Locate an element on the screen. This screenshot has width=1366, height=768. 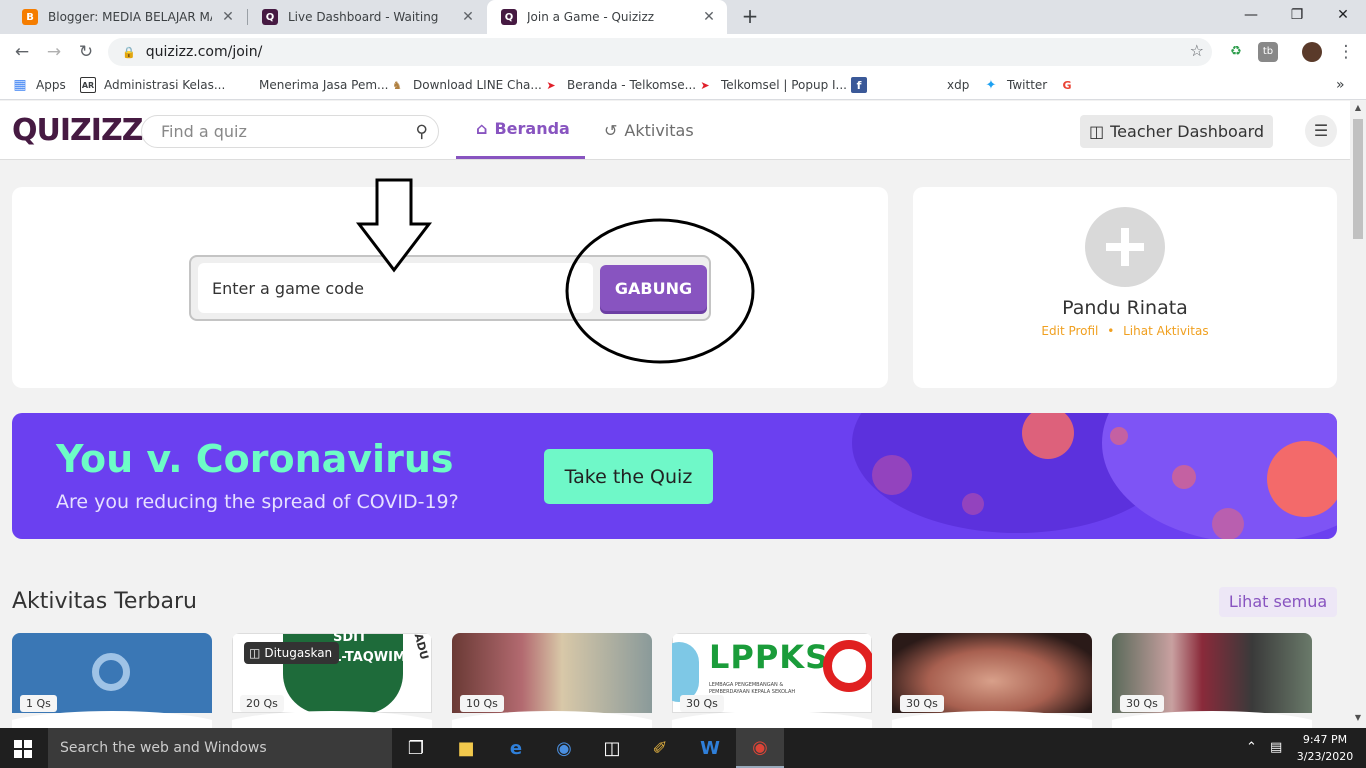
extension-icon: tb is located at coordinates (1268, 52).